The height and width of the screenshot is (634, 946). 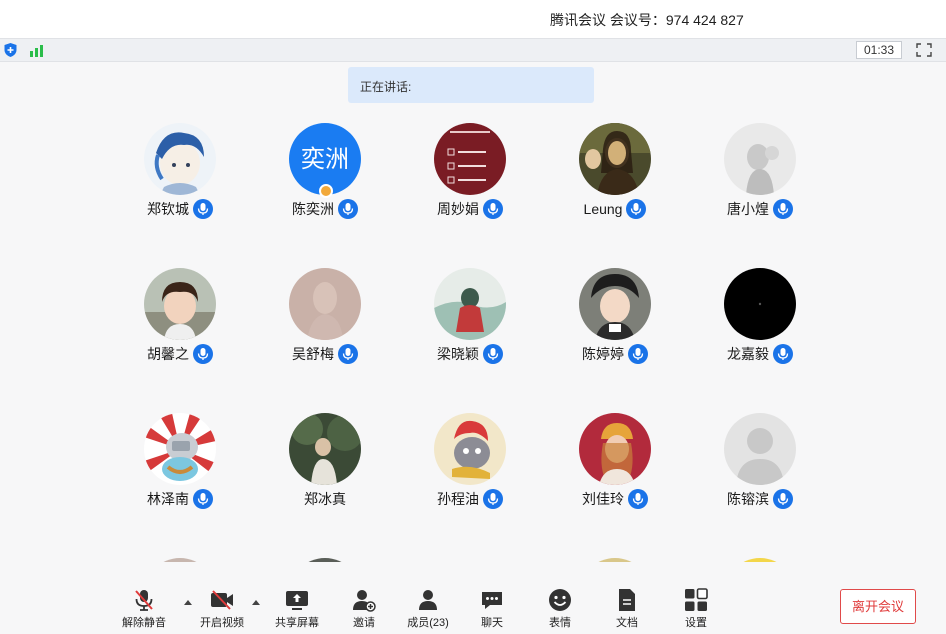 I want to click on member-name: 孙程油, so click(x=458, y=499).